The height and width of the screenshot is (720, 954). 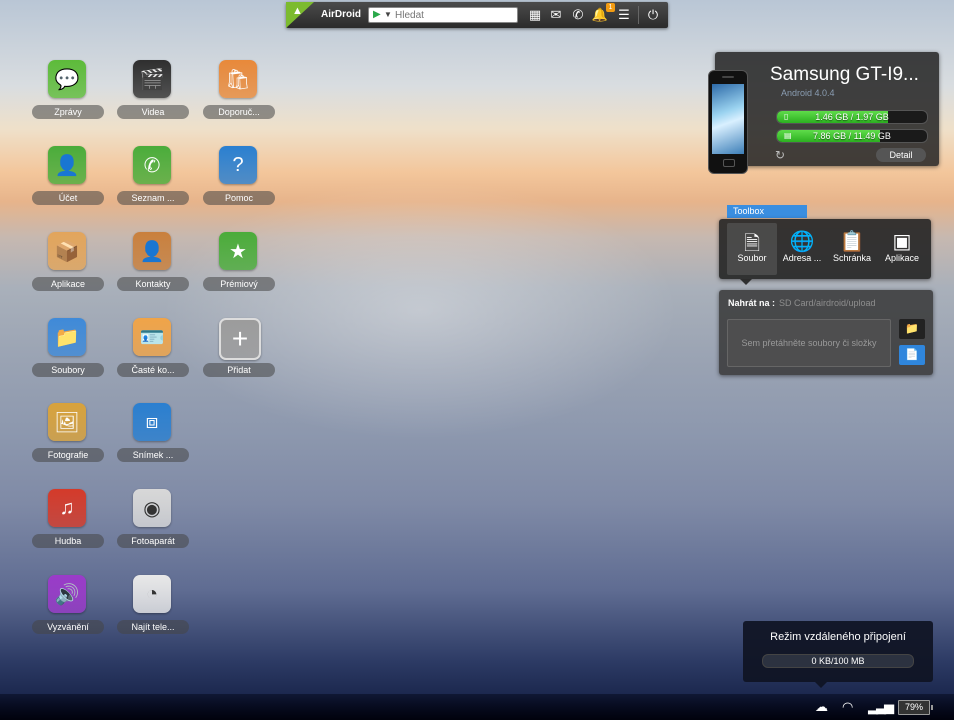 I want to click on toolbox-tab: Toolbox, so click(x=767, y=211).